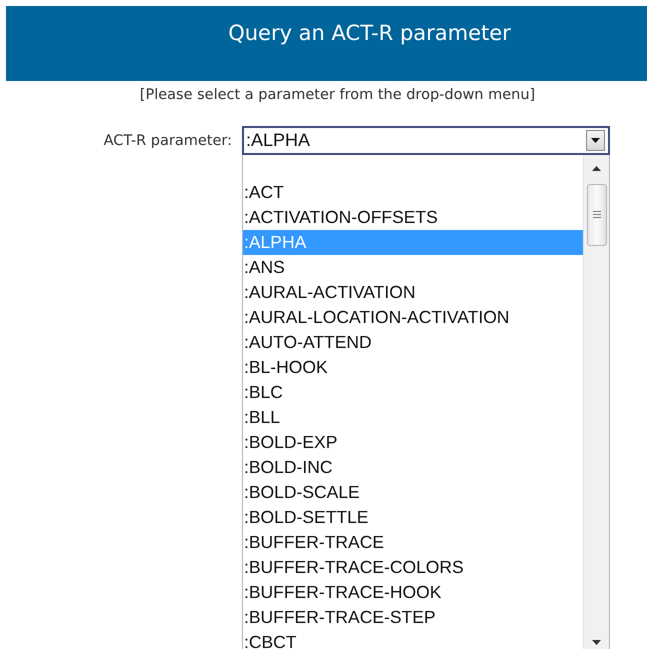 This screenshot has height=649, width=647. What do you see at coordinates (413, 442) in the screenshot?
I see `dropdown-option: :BOLD-EXP` at bounding box center [413, 442].